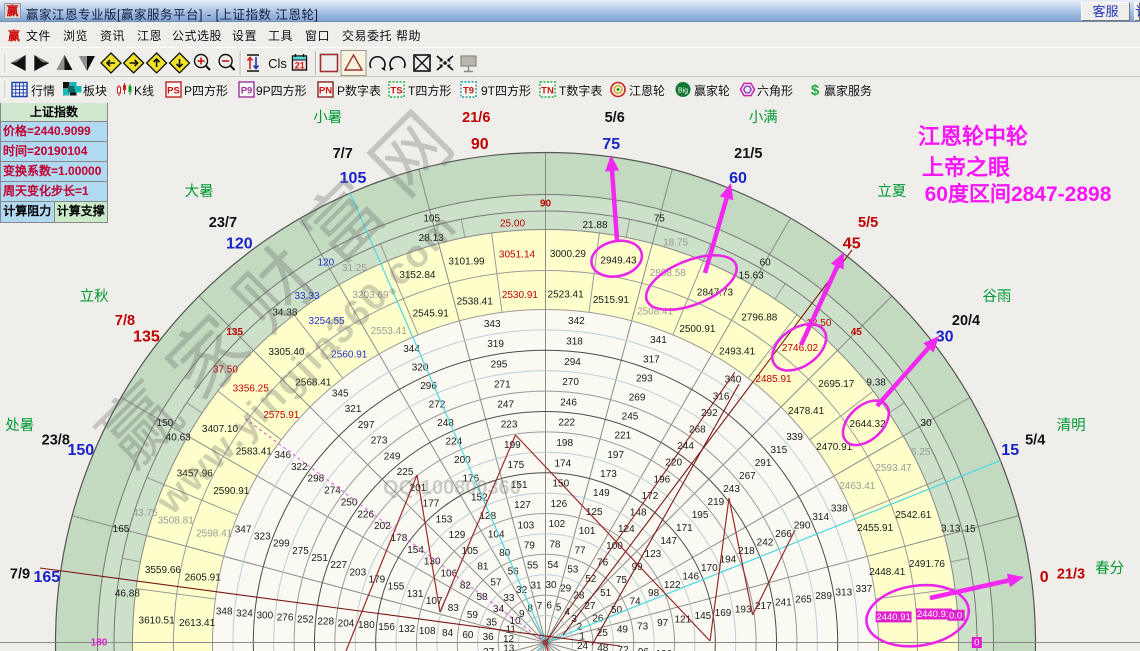 This screenshot has height=651, width=1140. I want to click on svg-text: 21, so click(300, 66).